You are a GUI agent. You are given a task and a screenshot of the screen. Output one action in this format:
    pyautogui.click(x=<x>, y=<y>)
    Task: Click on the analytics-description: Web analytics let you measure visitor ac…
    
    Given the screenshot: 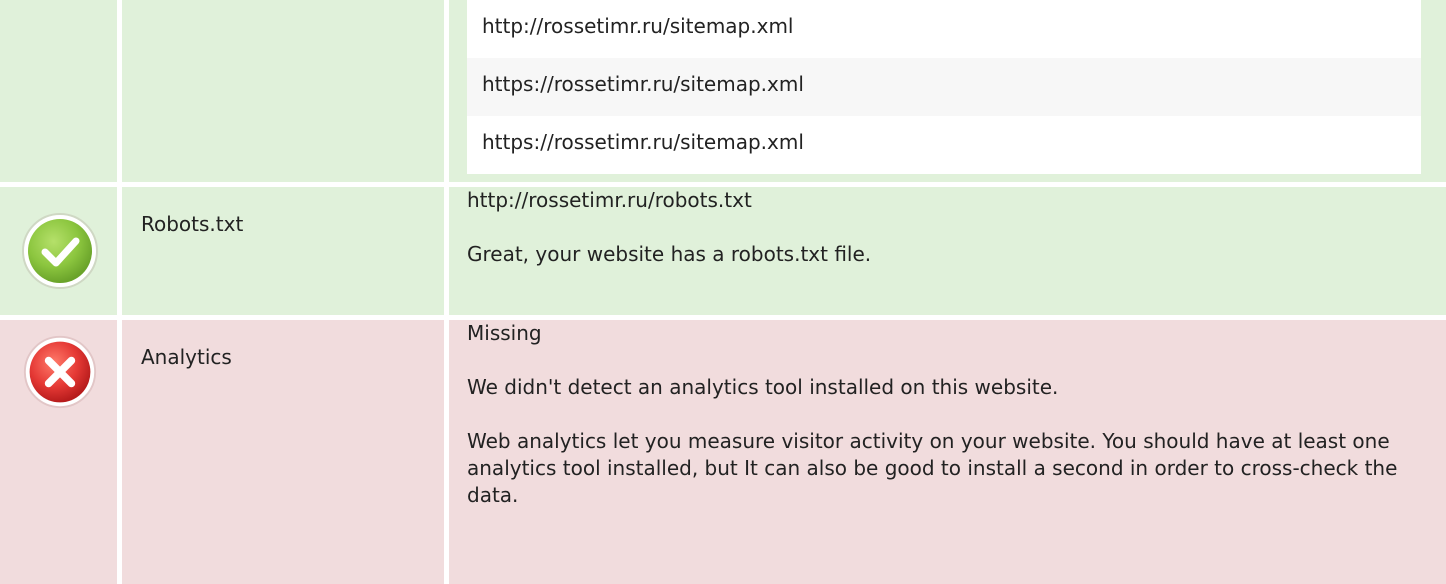 What is the action you would take?
    pyautogui.click(x=932, y=468)
    